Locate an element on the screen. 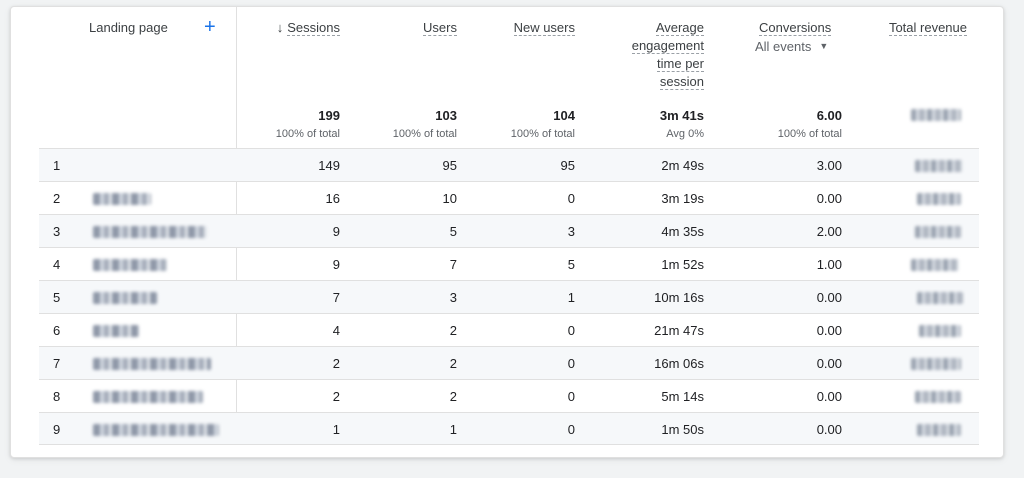  caret-down-icon: ▼ is located at coordinates (824, 46).